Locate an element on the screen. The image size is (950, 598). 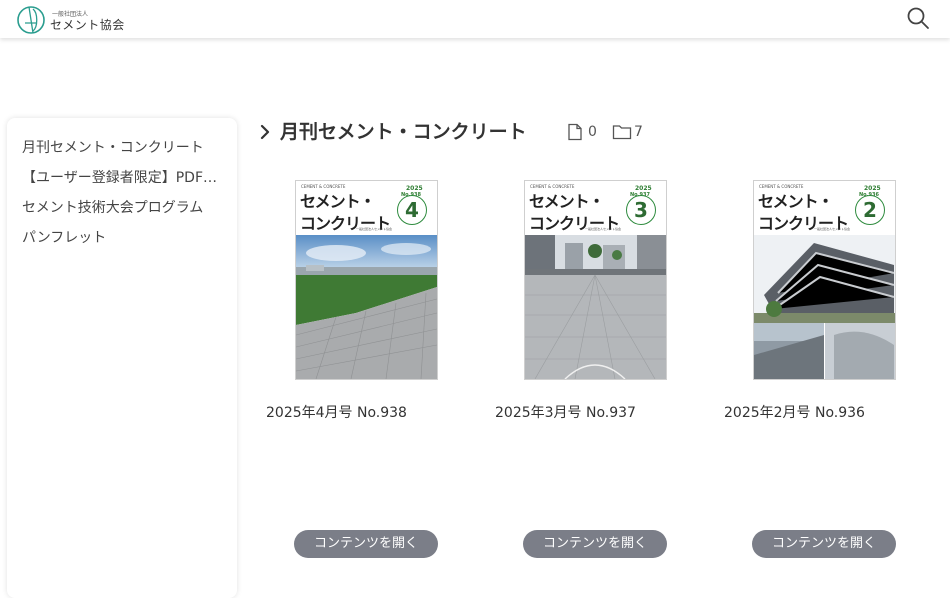
sidebar-item-pamphlet: パンフレット is located at coordinates (124, 238).